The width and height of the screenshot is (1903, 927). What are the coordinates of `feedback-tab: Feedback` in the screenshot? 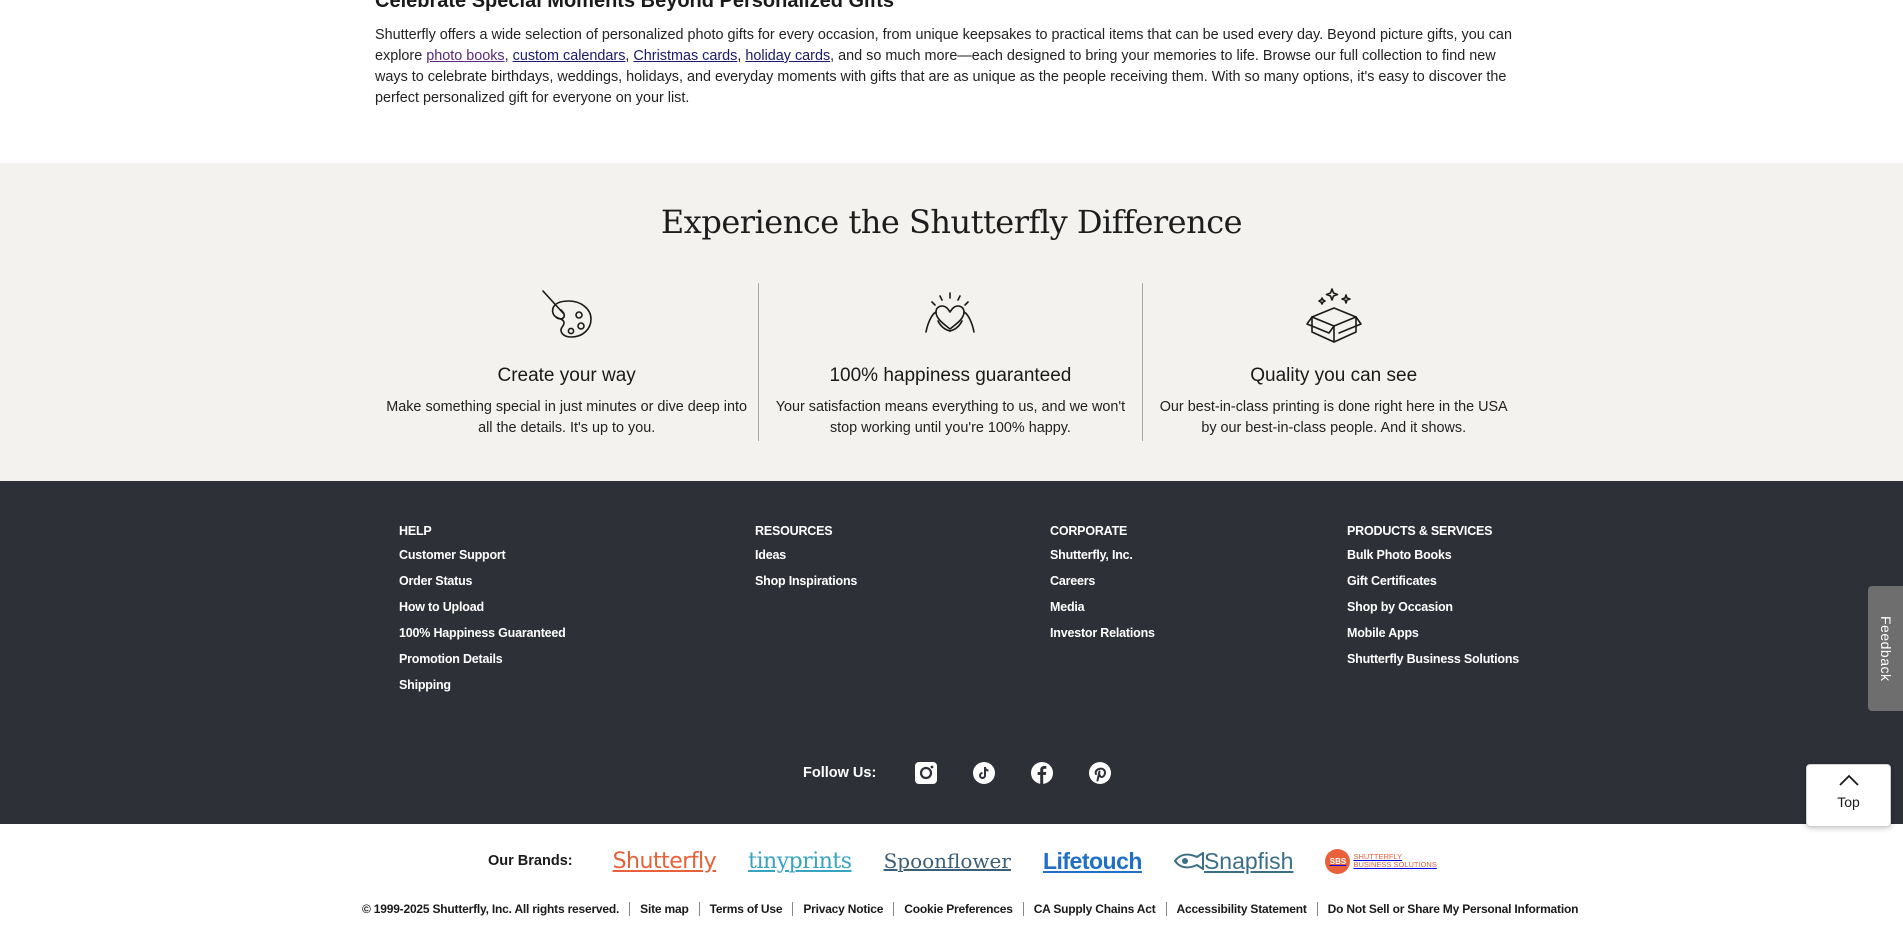 It's located at (1885, 648).